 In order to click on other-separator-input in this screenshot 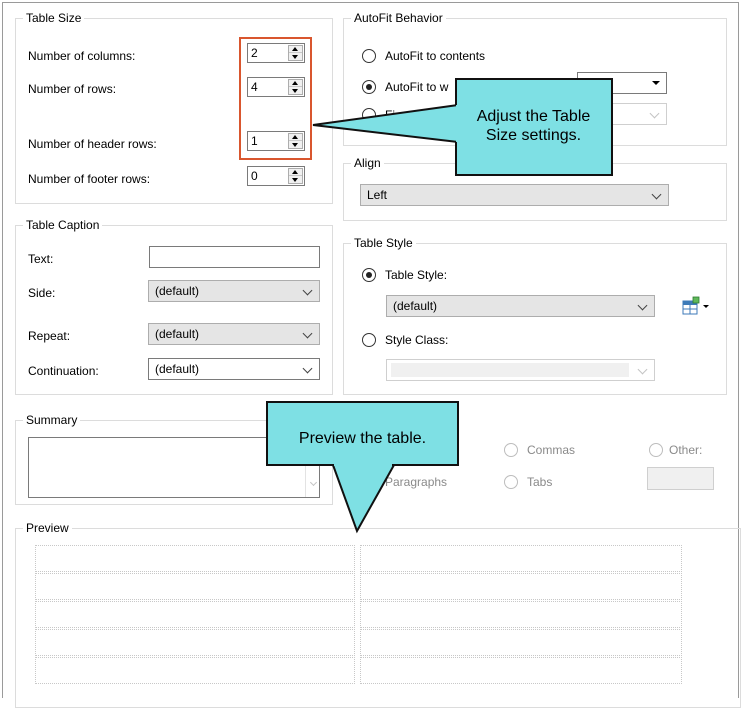, I will do `click(680, 478)`.